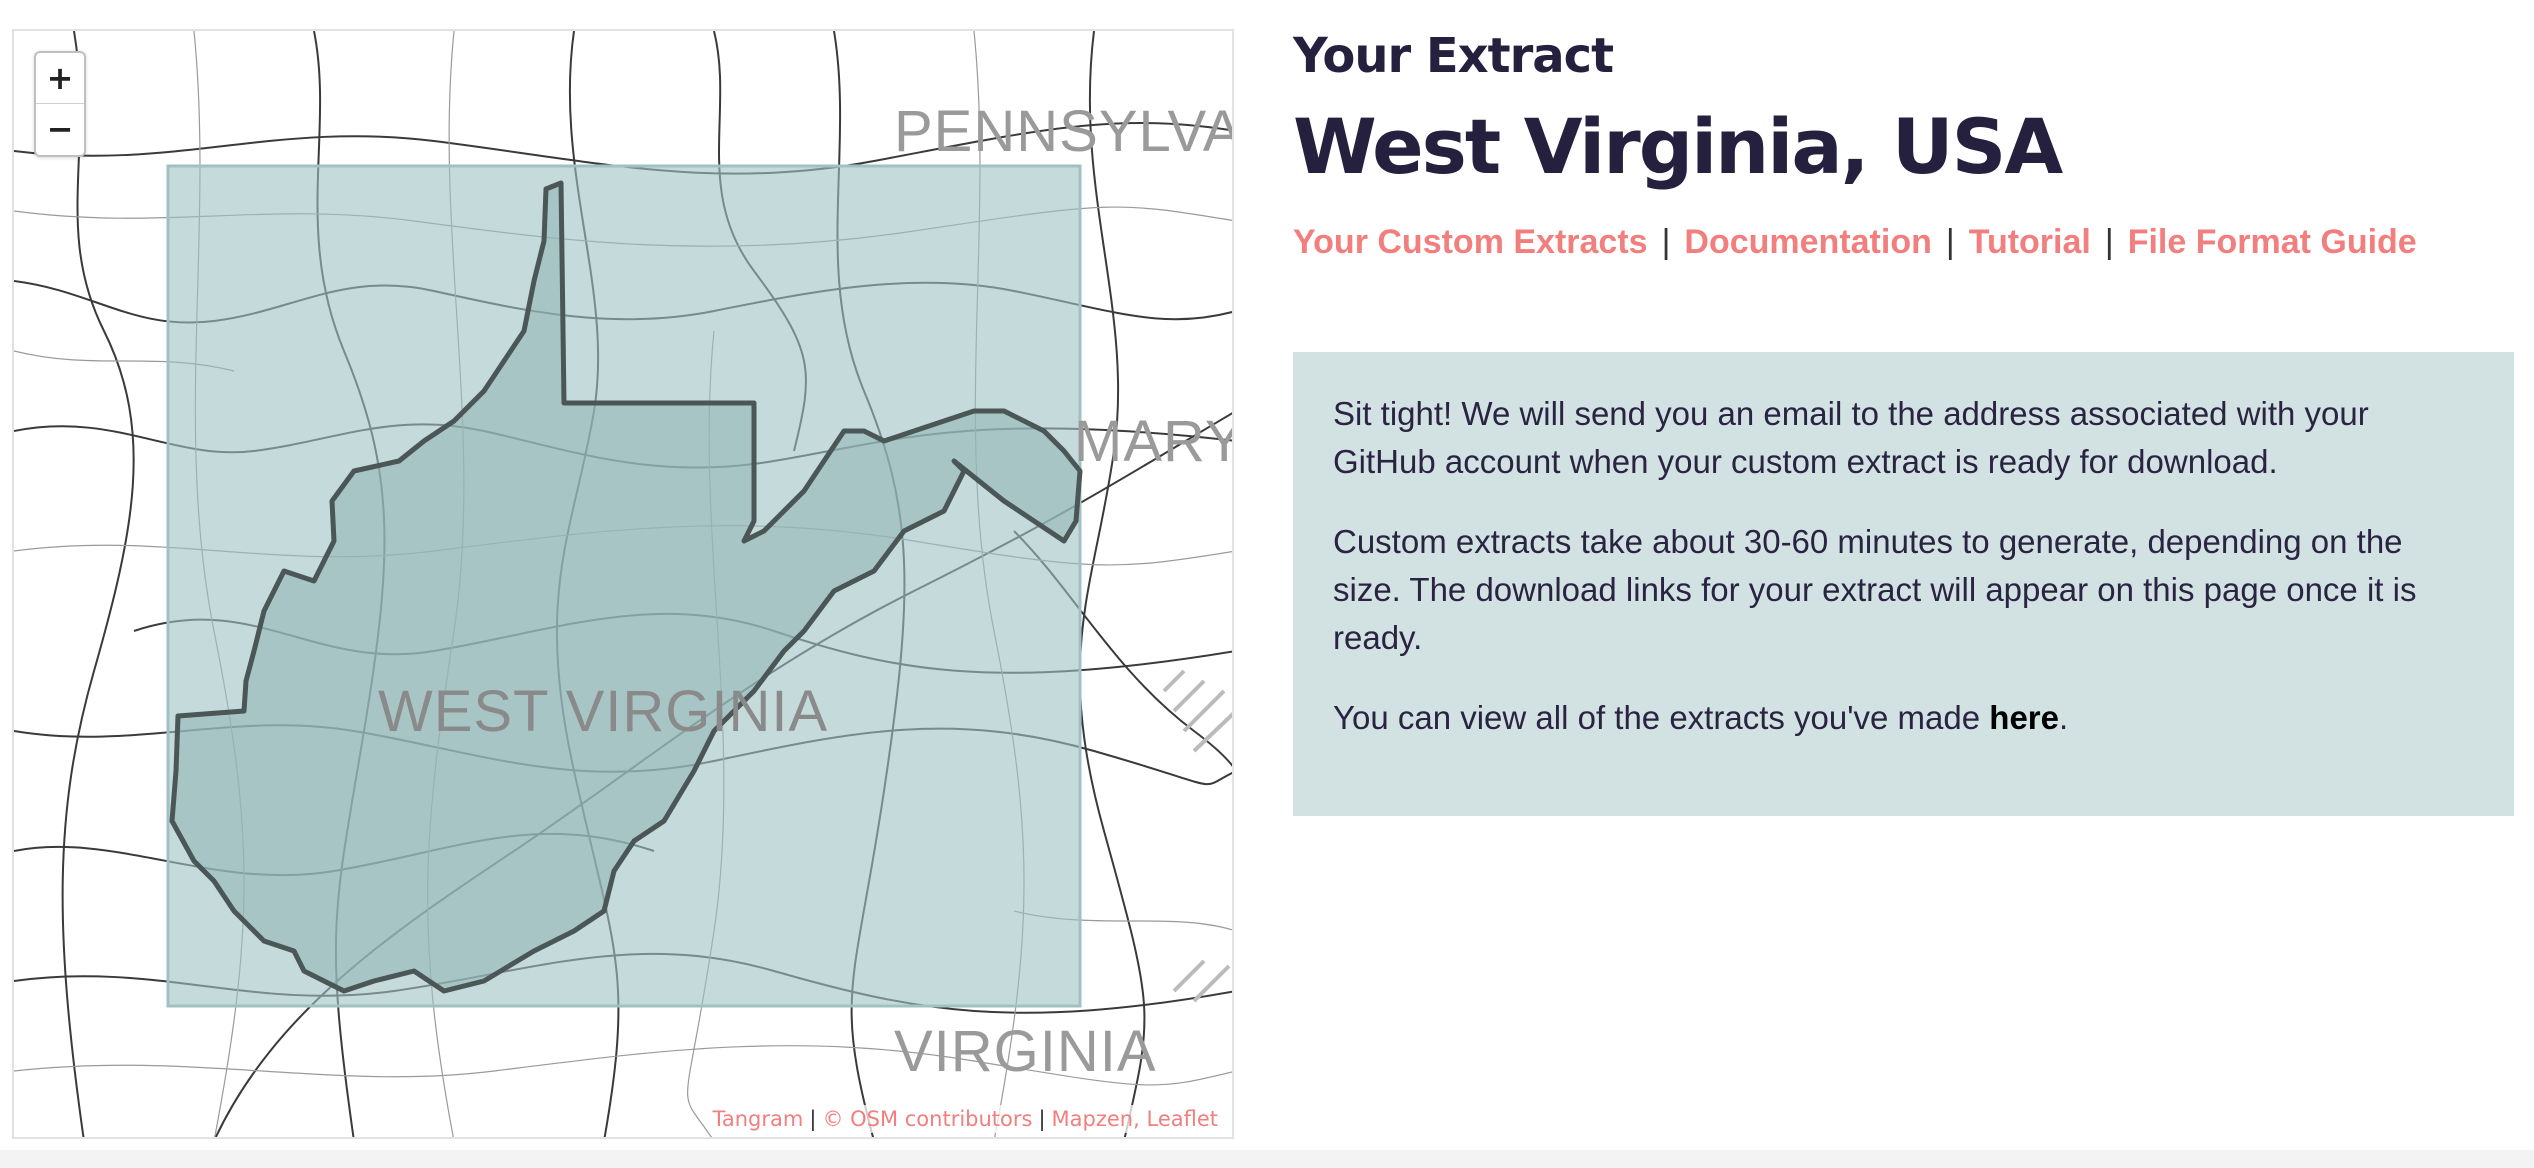 The image size is (2534, 1168). I want to click on zoom-out-button: −, so click(60, 128).